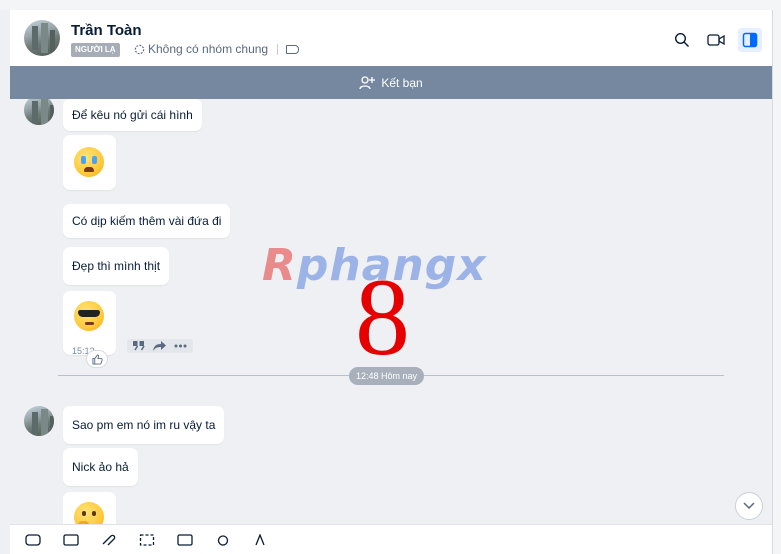 The image size is (781, 554). I want to click on message-text: Có dịp kiếm thêm vài đứa đi, so click(147, 221).